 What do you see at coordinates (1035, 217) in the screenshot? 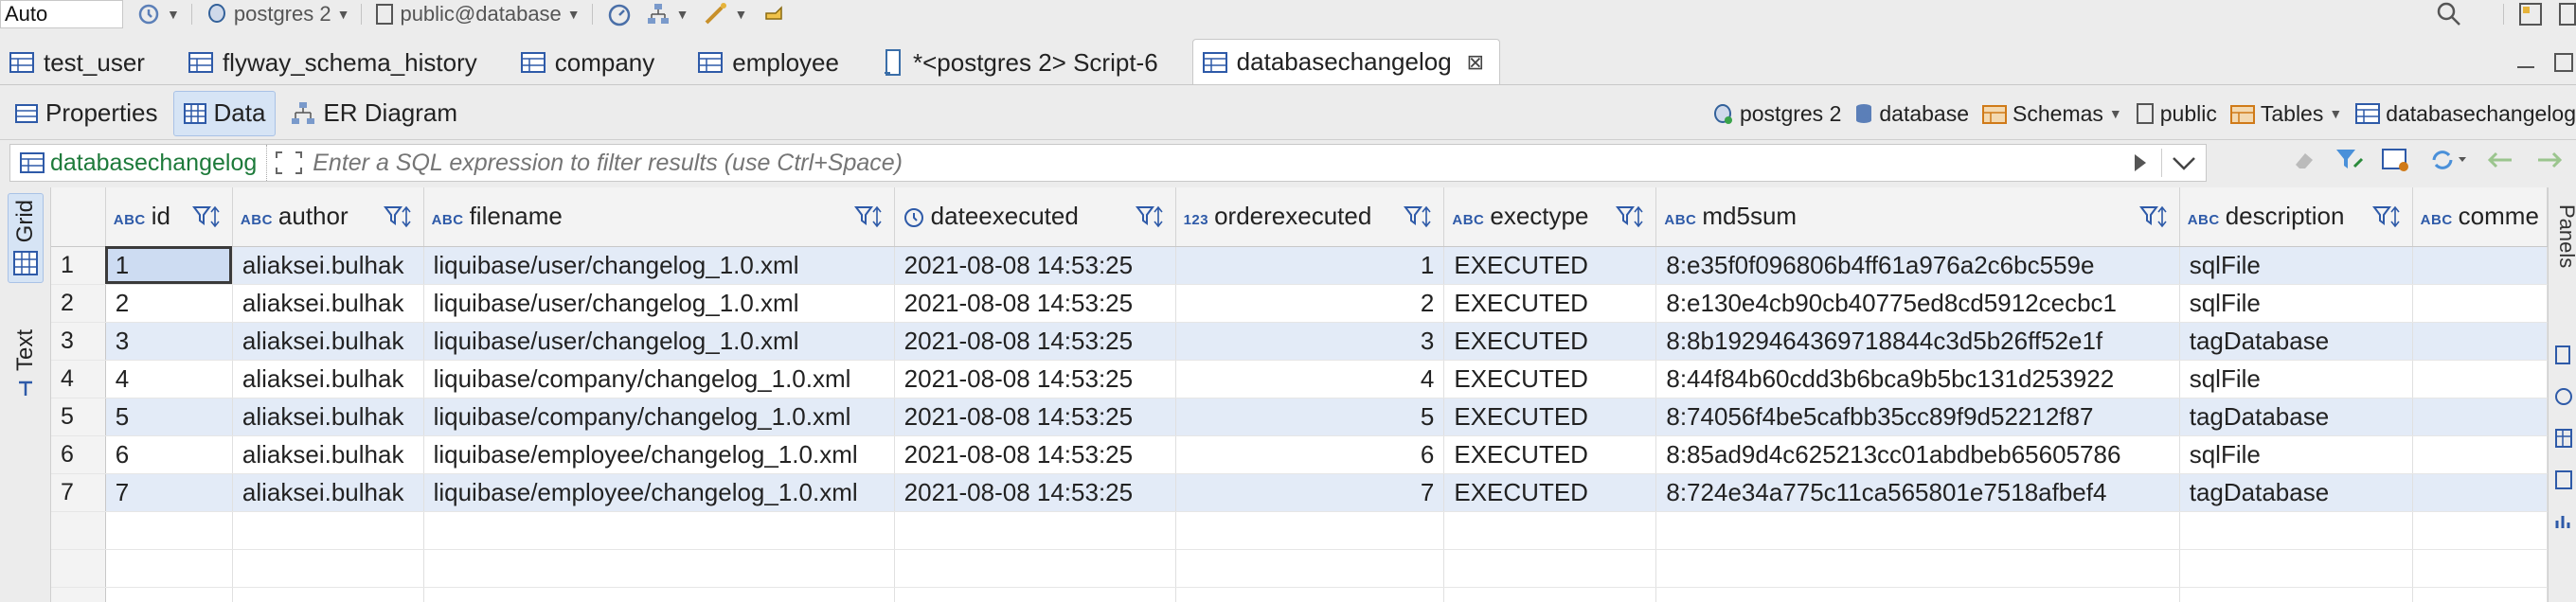
I see `column-header-dateexecuted: dateexecuted` at bounding box center [1035, 217].